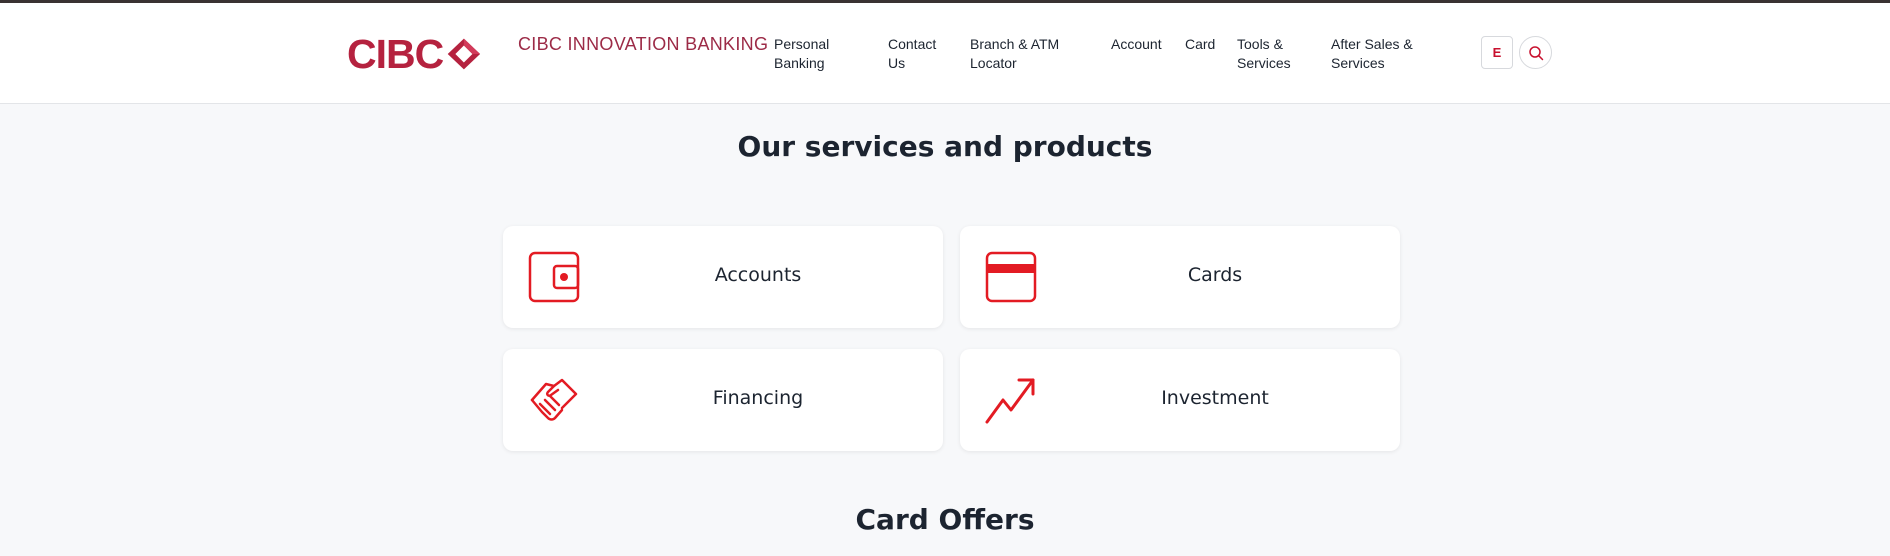 Image resolution: width=1890 pixels, height=556 pixels. What do you see at coordinates (464, 54) in the screenshot?
I see `cibc-diamond-logo-icon` at bounding box center [464, 54].